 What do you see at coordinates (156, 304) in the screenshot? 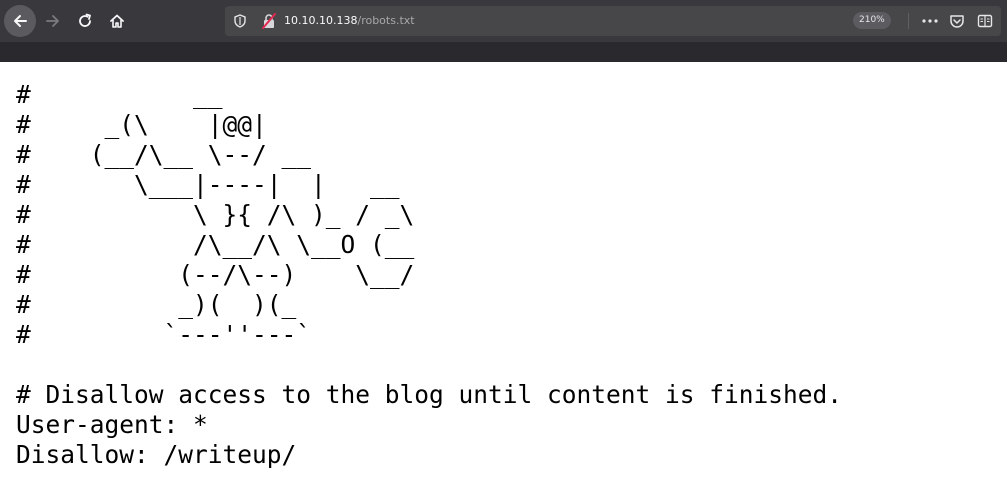
I see `ascii-art-line: # _)( )(_` at bounding box center [156, 304].